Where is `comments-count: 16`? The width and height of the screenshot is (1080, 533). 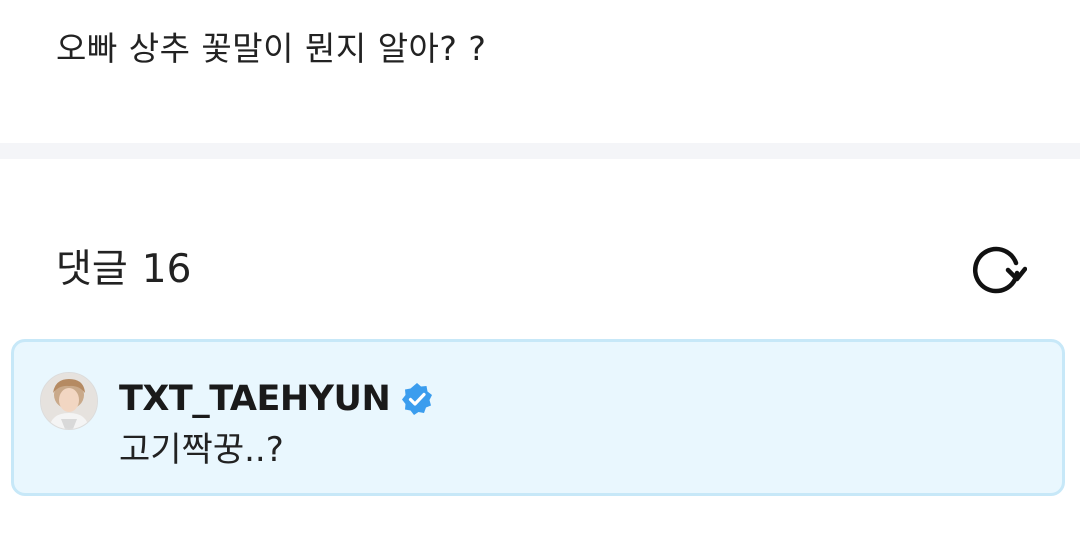
comments-count: 16 is located at coordinates (166, 269).